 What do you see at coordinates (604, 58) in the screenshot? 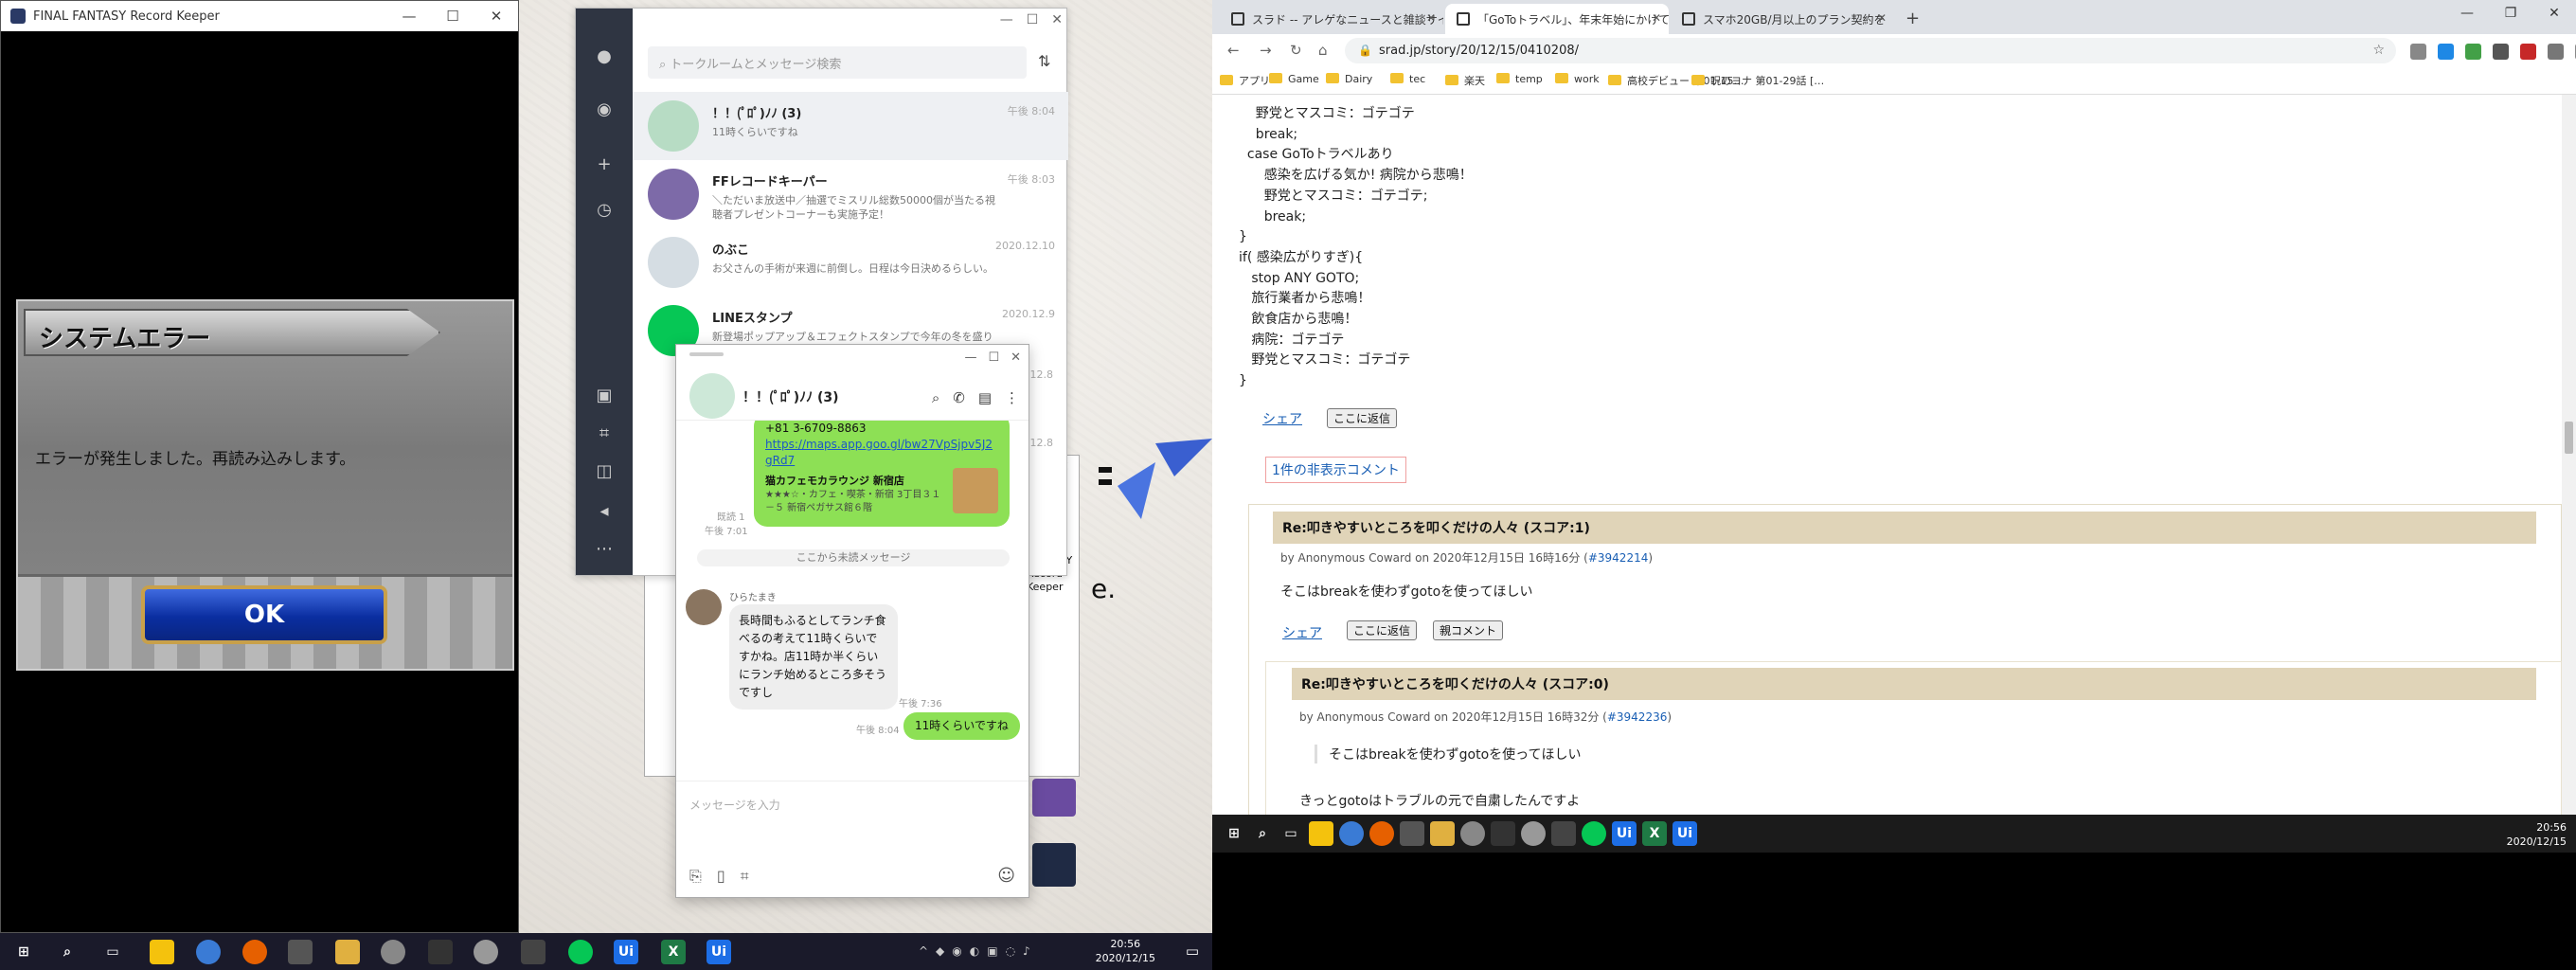
I see `friends-icon: ●` at bounding box center [604, 58].